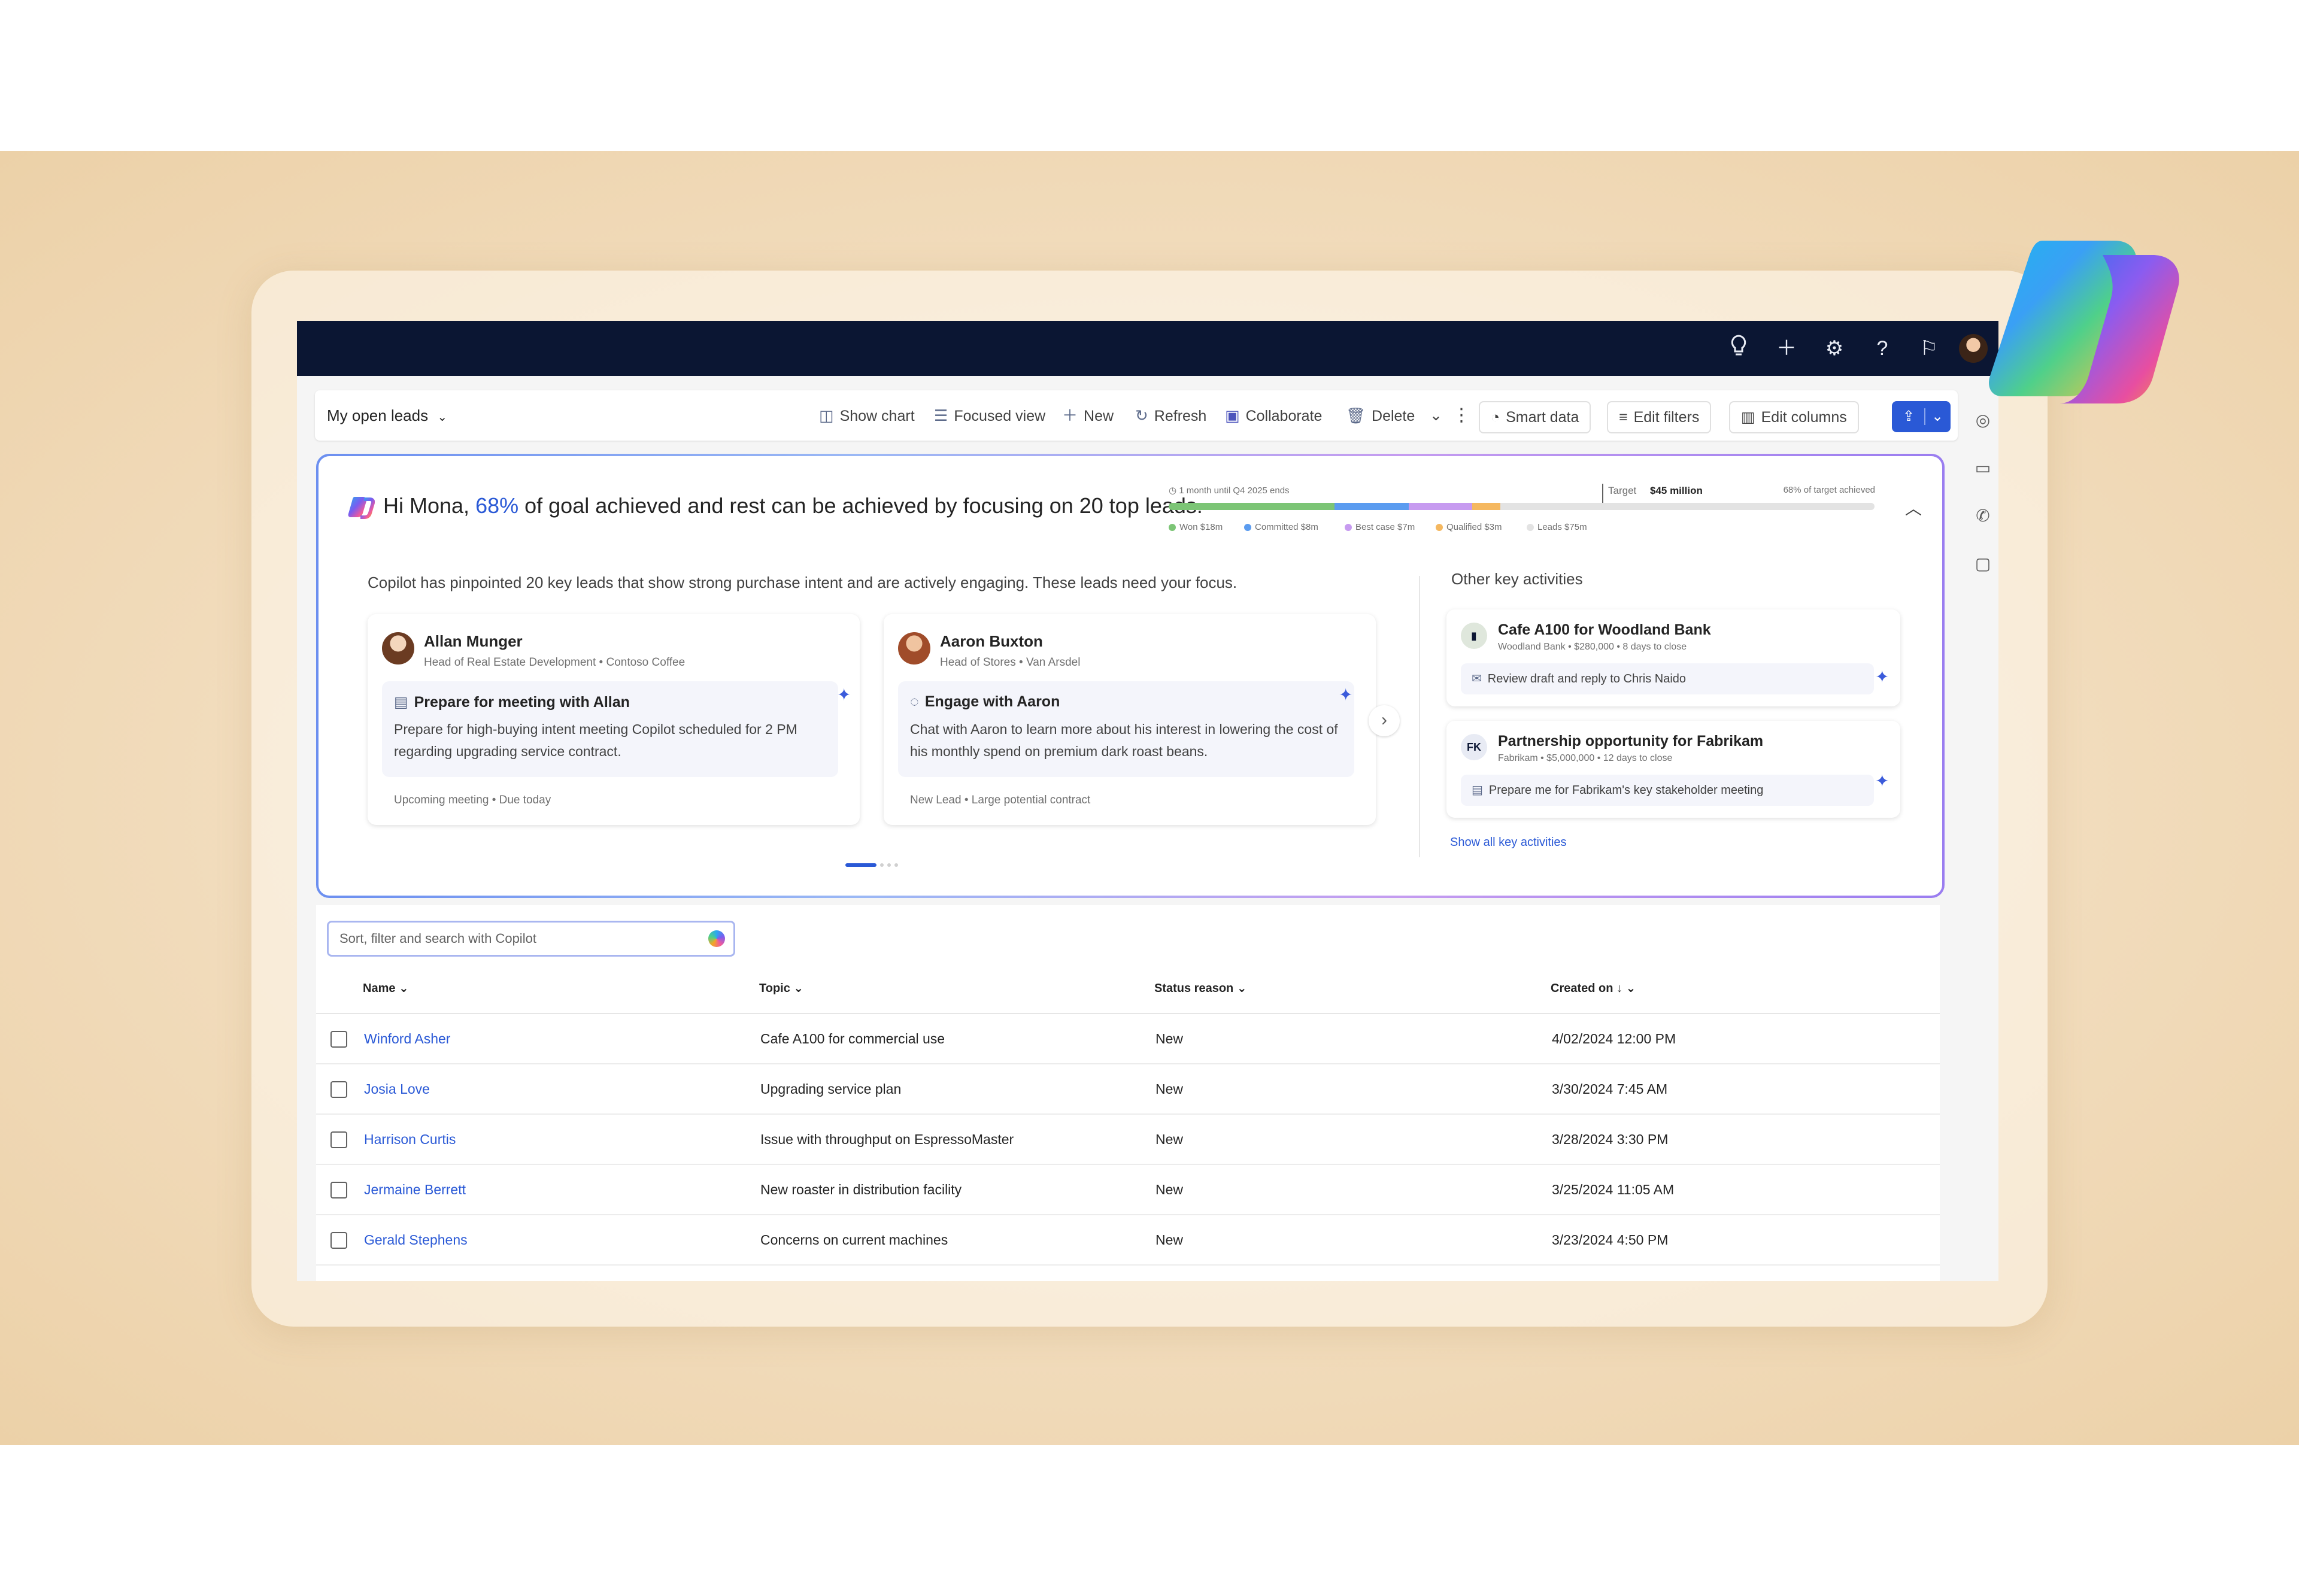 The height and width of the screenshot is (1596, 2299). Describe the element at coordinates (415, 1189) in the screenshot. I see `lead-name-link: Jermaine Berrett` at that location.